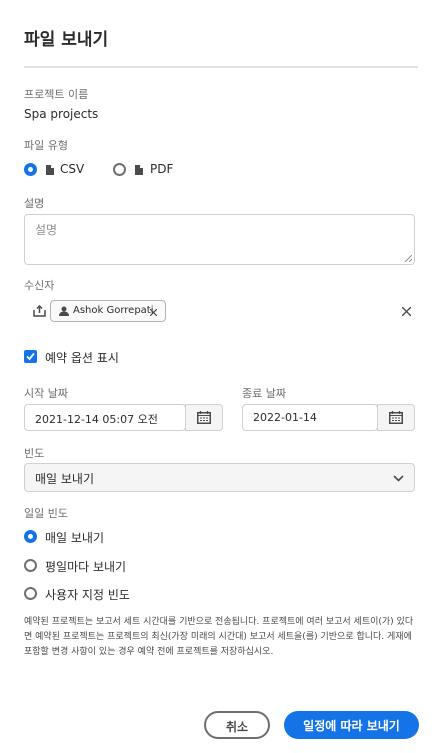 The width and height of the screenshot is (434, 753). What do you see at coordinates (72, 169) in the screenshot?
I see `csv-label: CSV` at bounding box center [72, 169].